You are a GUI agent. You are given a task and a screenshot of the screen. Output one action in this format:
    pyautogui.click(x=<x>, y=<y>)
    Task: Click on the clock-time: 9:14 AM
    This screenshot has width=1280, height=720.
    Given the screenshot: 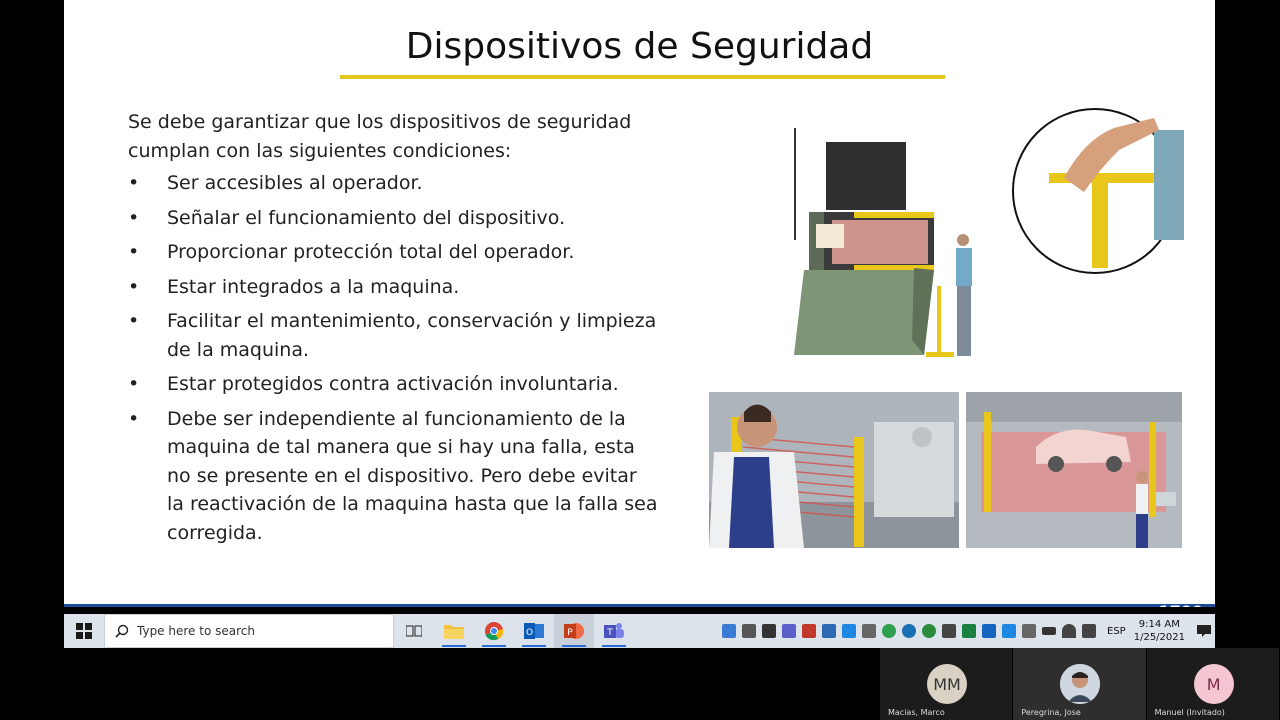 What is the action you would take?
    pyautogui.click(x=1159, y=624)
    